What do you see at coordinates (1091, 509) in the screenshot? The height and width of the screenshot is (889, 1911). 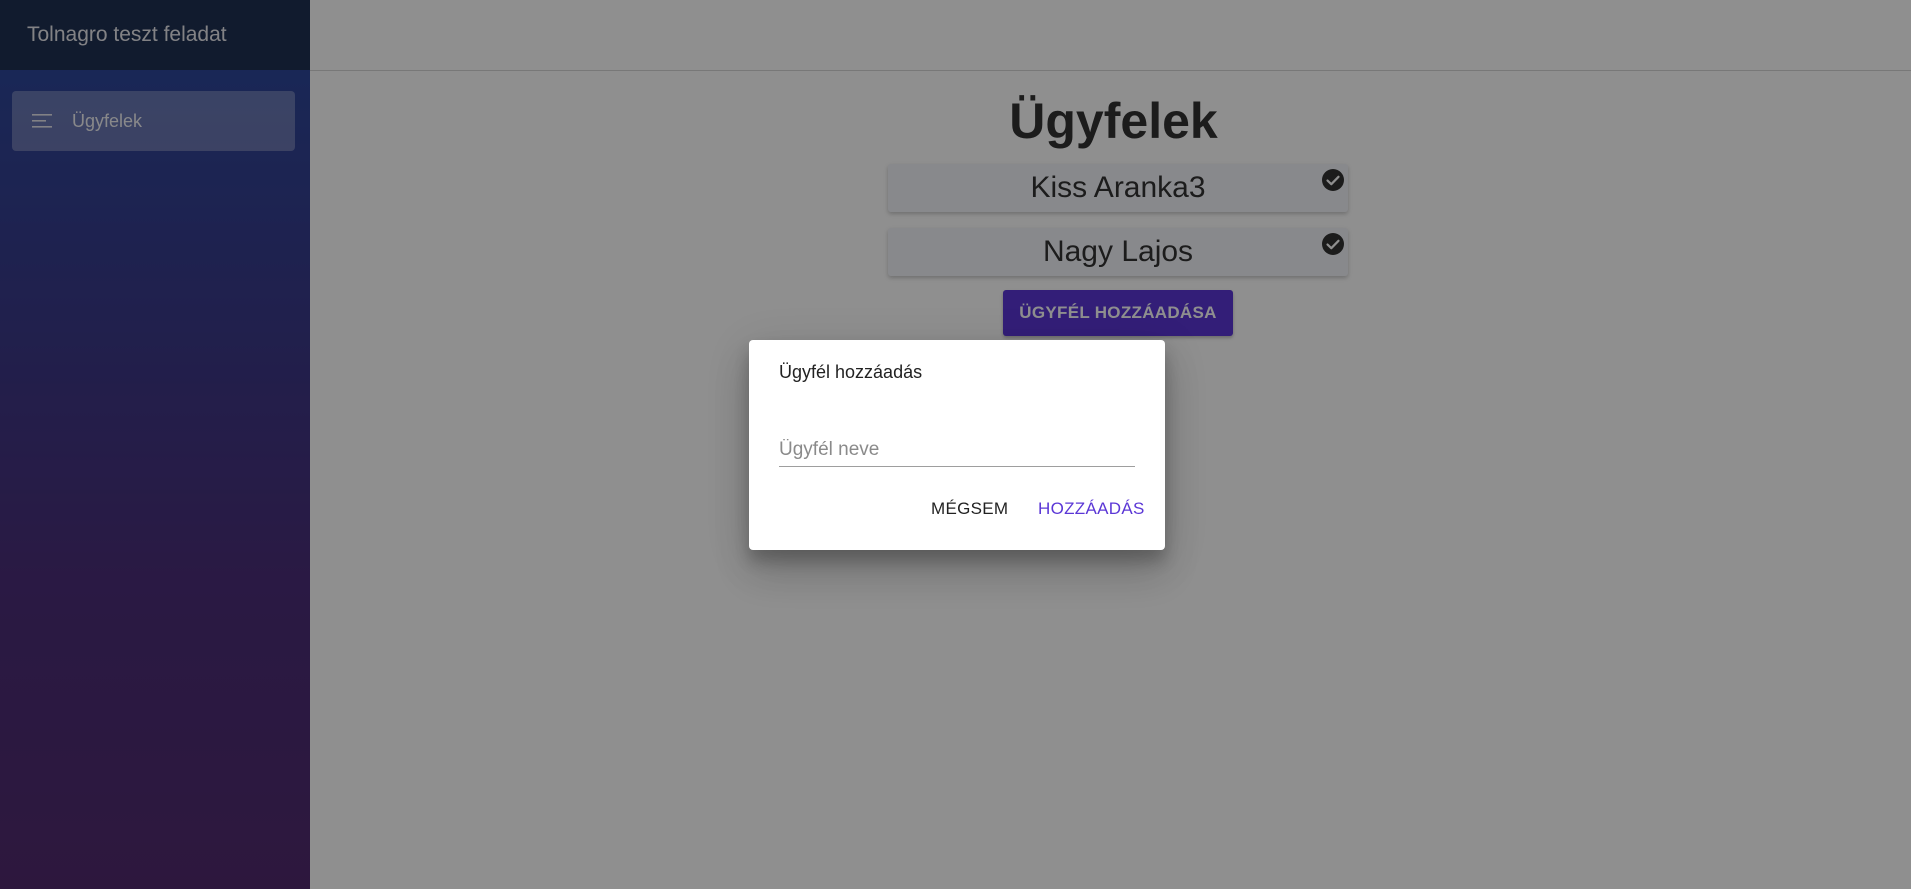 I see `add-button: HOZZÁADÁS` at bounding box center [1091, 509].